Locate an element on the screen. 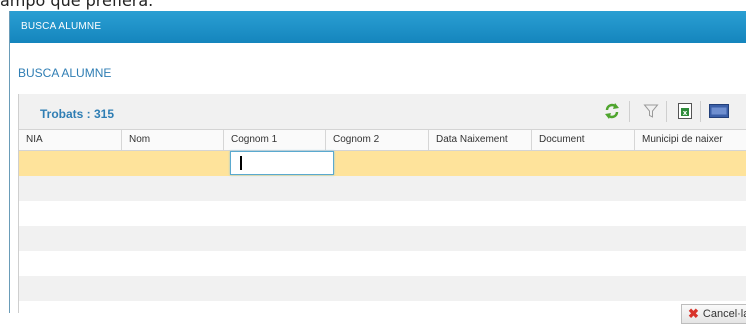 The width and height of the screenshot is (746, 324). excel-export-icon: x is located at coordinates (685, 111).